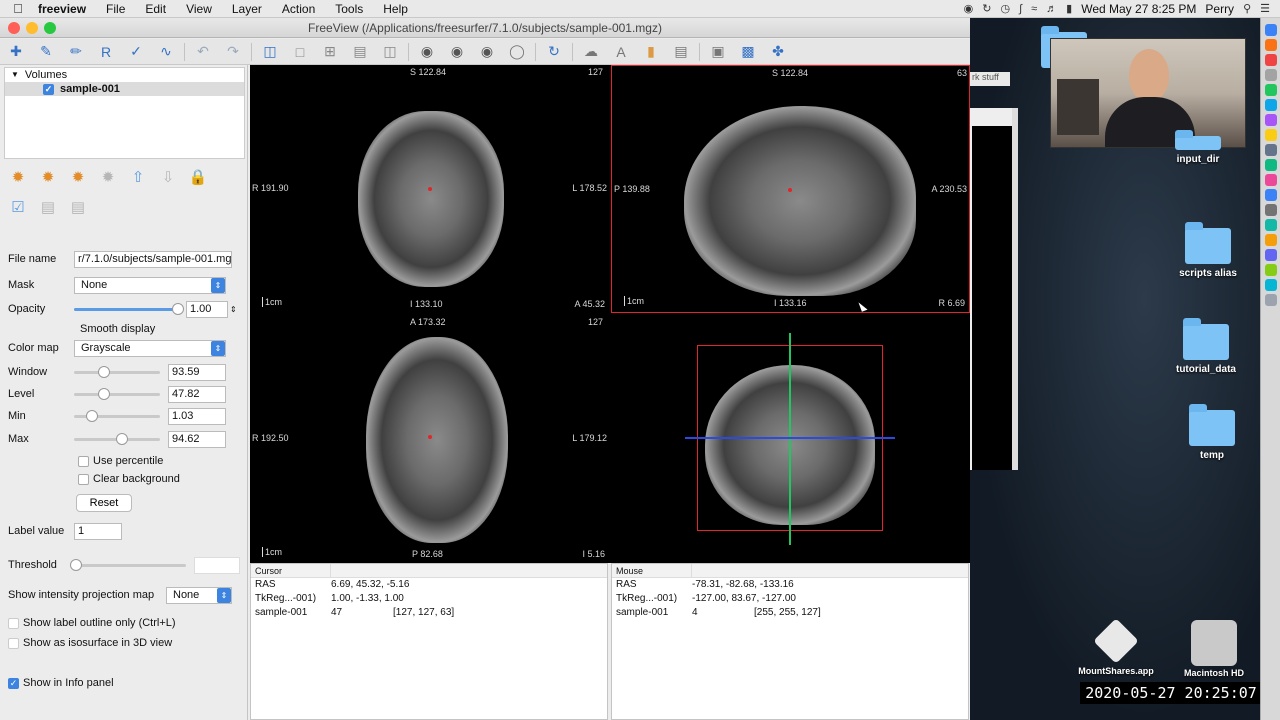  I want to click on roi-edit-icon: R, so click(106, 52).